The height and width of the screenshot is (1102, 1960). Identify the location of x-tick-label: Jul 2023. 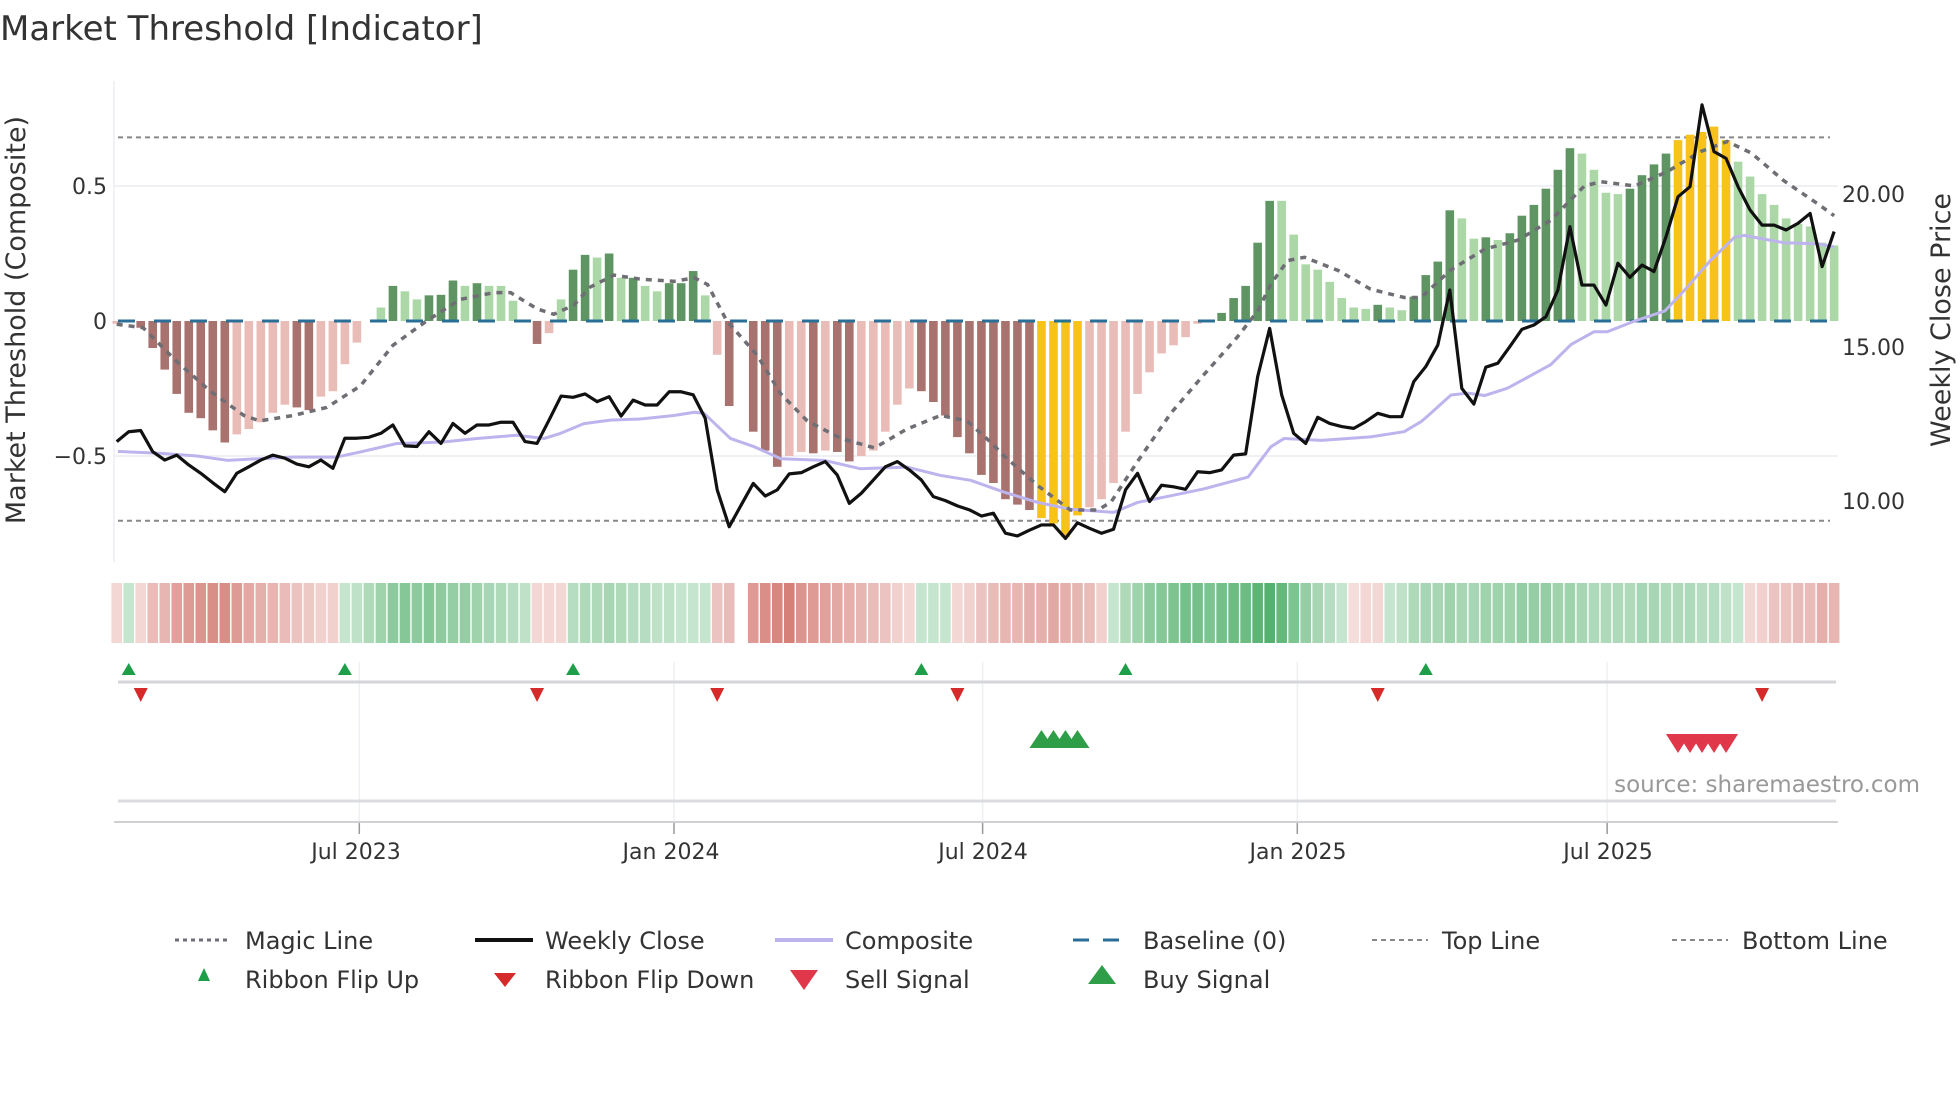
(355, 852).